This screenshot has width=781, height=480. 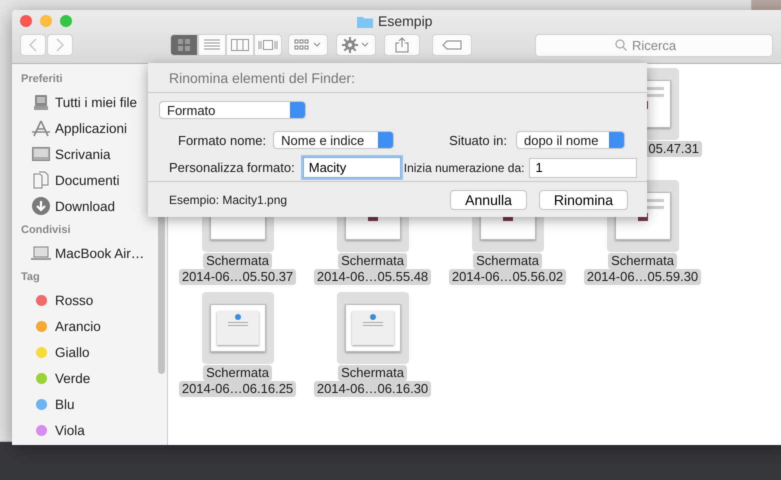 I want to click on section-heading: Tag, so click(x=30, y=277).